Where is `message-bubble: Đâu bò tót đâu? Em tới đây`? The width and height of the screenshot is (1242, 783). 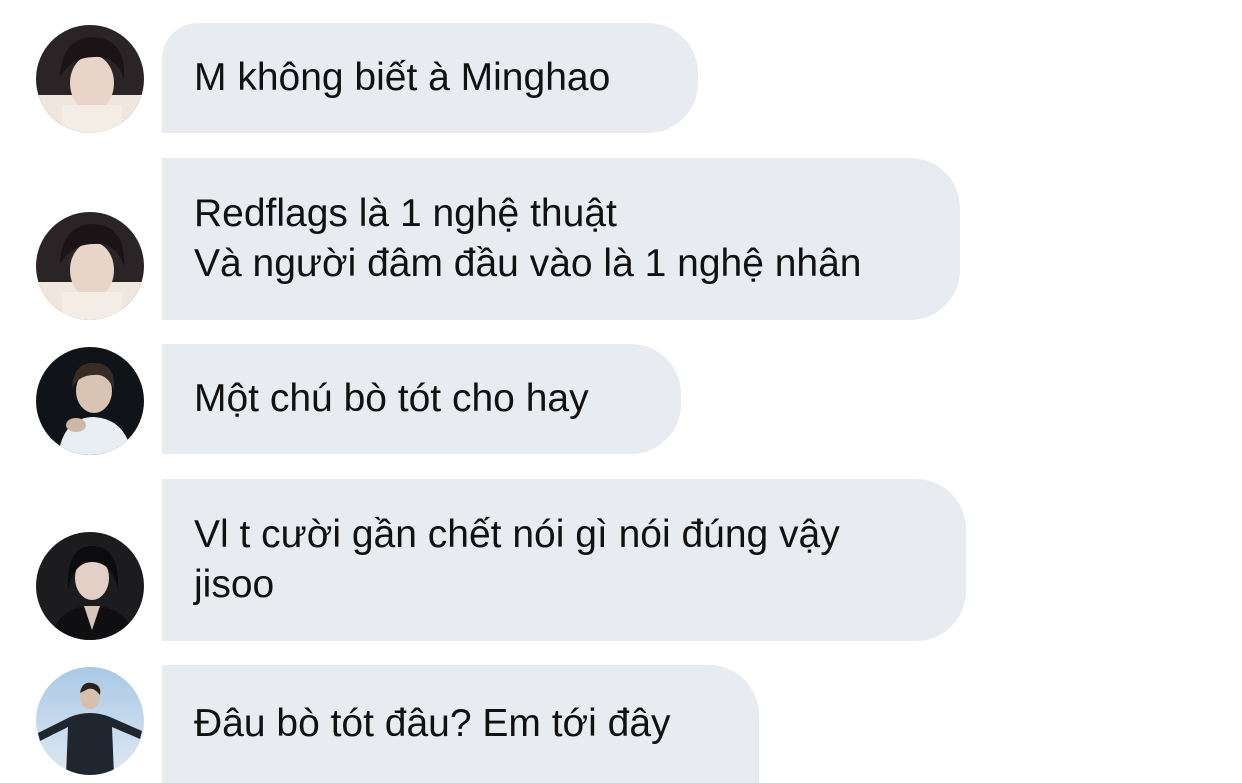 message-bubble: Đâu bò tót đâu? Em tới đây is located at coordinates (460, 724).